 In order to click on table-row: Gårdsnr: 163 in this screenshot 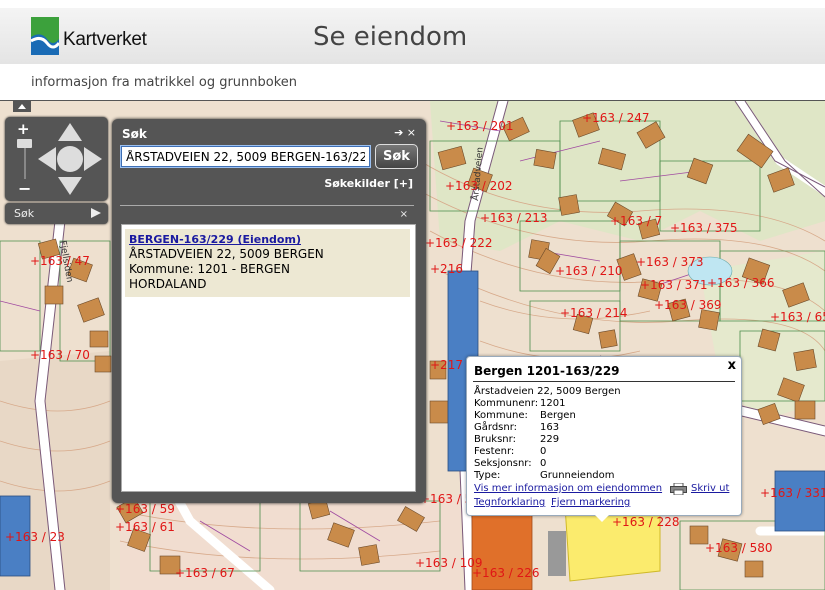, I will do `click(544, 428)`.